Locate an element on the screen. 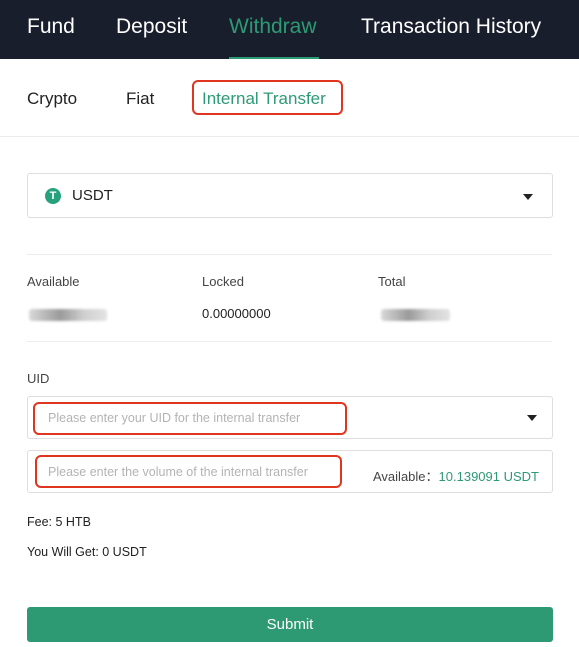 The height and width of the screenshot is (647, 579). volume-available: Available：10.139091 USDT is located at coordinates (456, 475).